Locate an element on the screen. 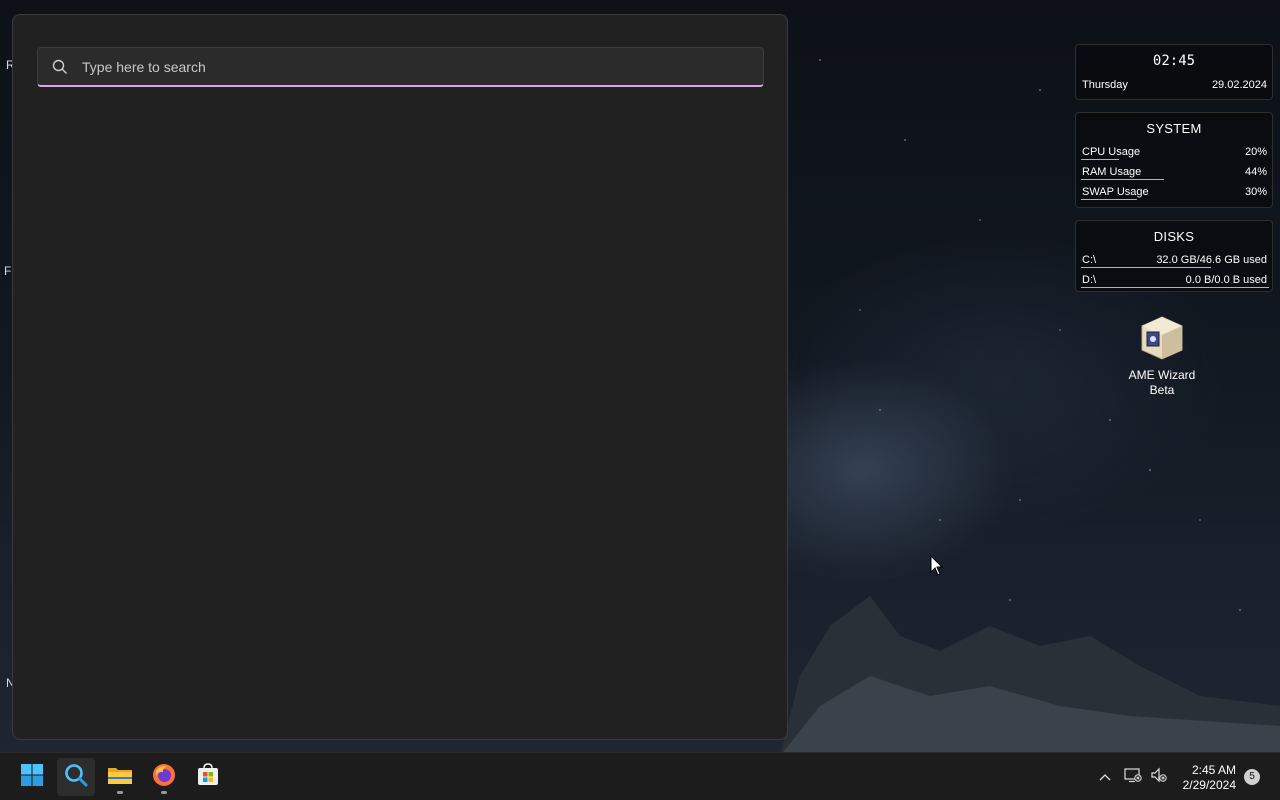  disk-label: C:\ is located at coordinates (1089, 260).